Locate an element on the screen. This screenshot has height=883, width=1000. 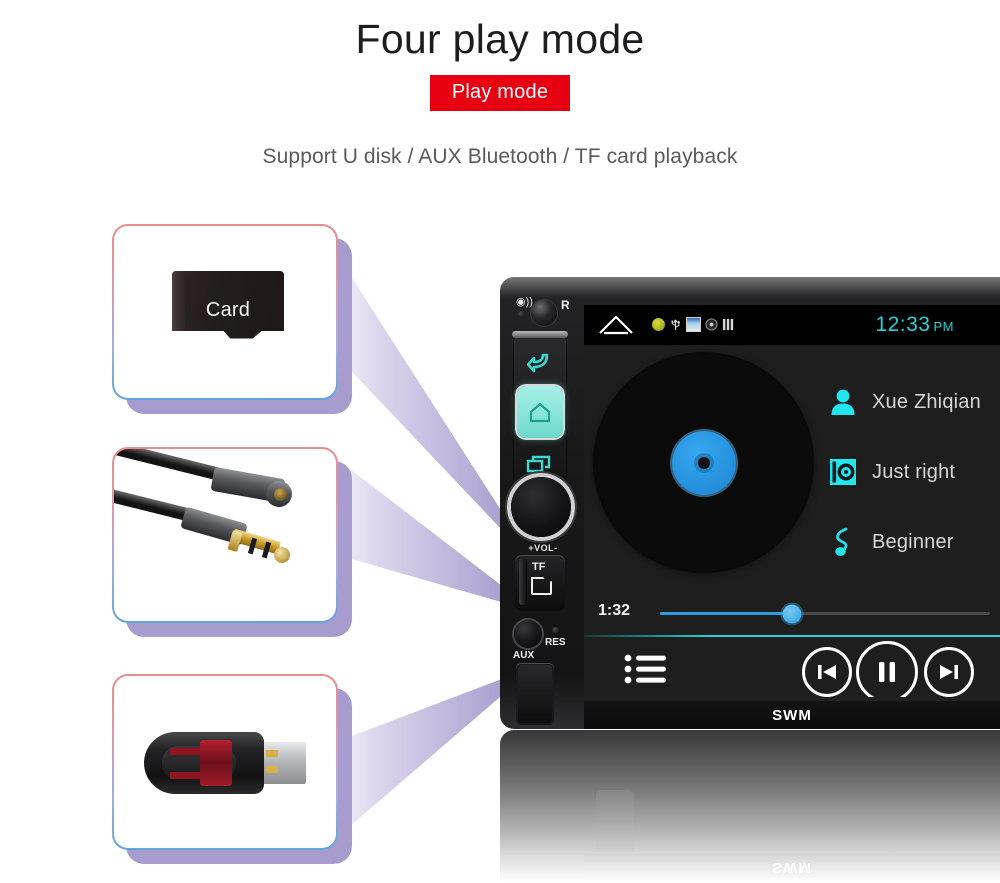
unit-reflection: SWM is located at coordinates (750, 806).